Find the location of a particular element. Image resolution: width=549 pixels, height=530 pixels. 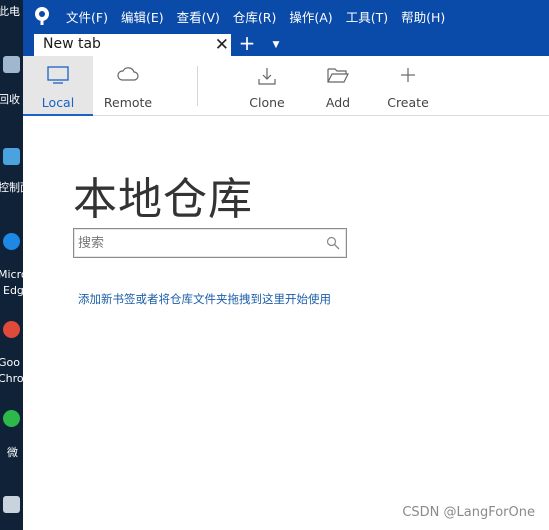

page-title: 本地仓库 is located at coordinates (163, 199).